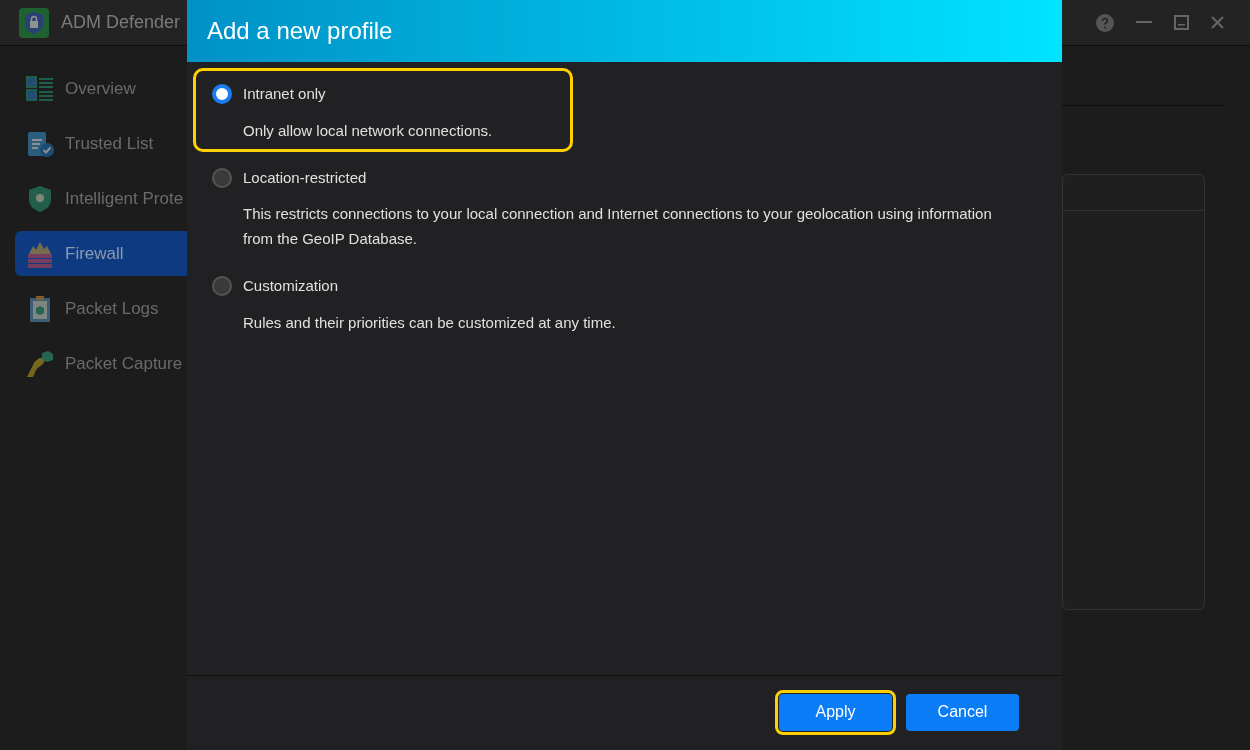  What do you see at coordinates (962, 712) in the screenshot?
I see `cancel-button: Cancel` at bounding box center [962, 712].